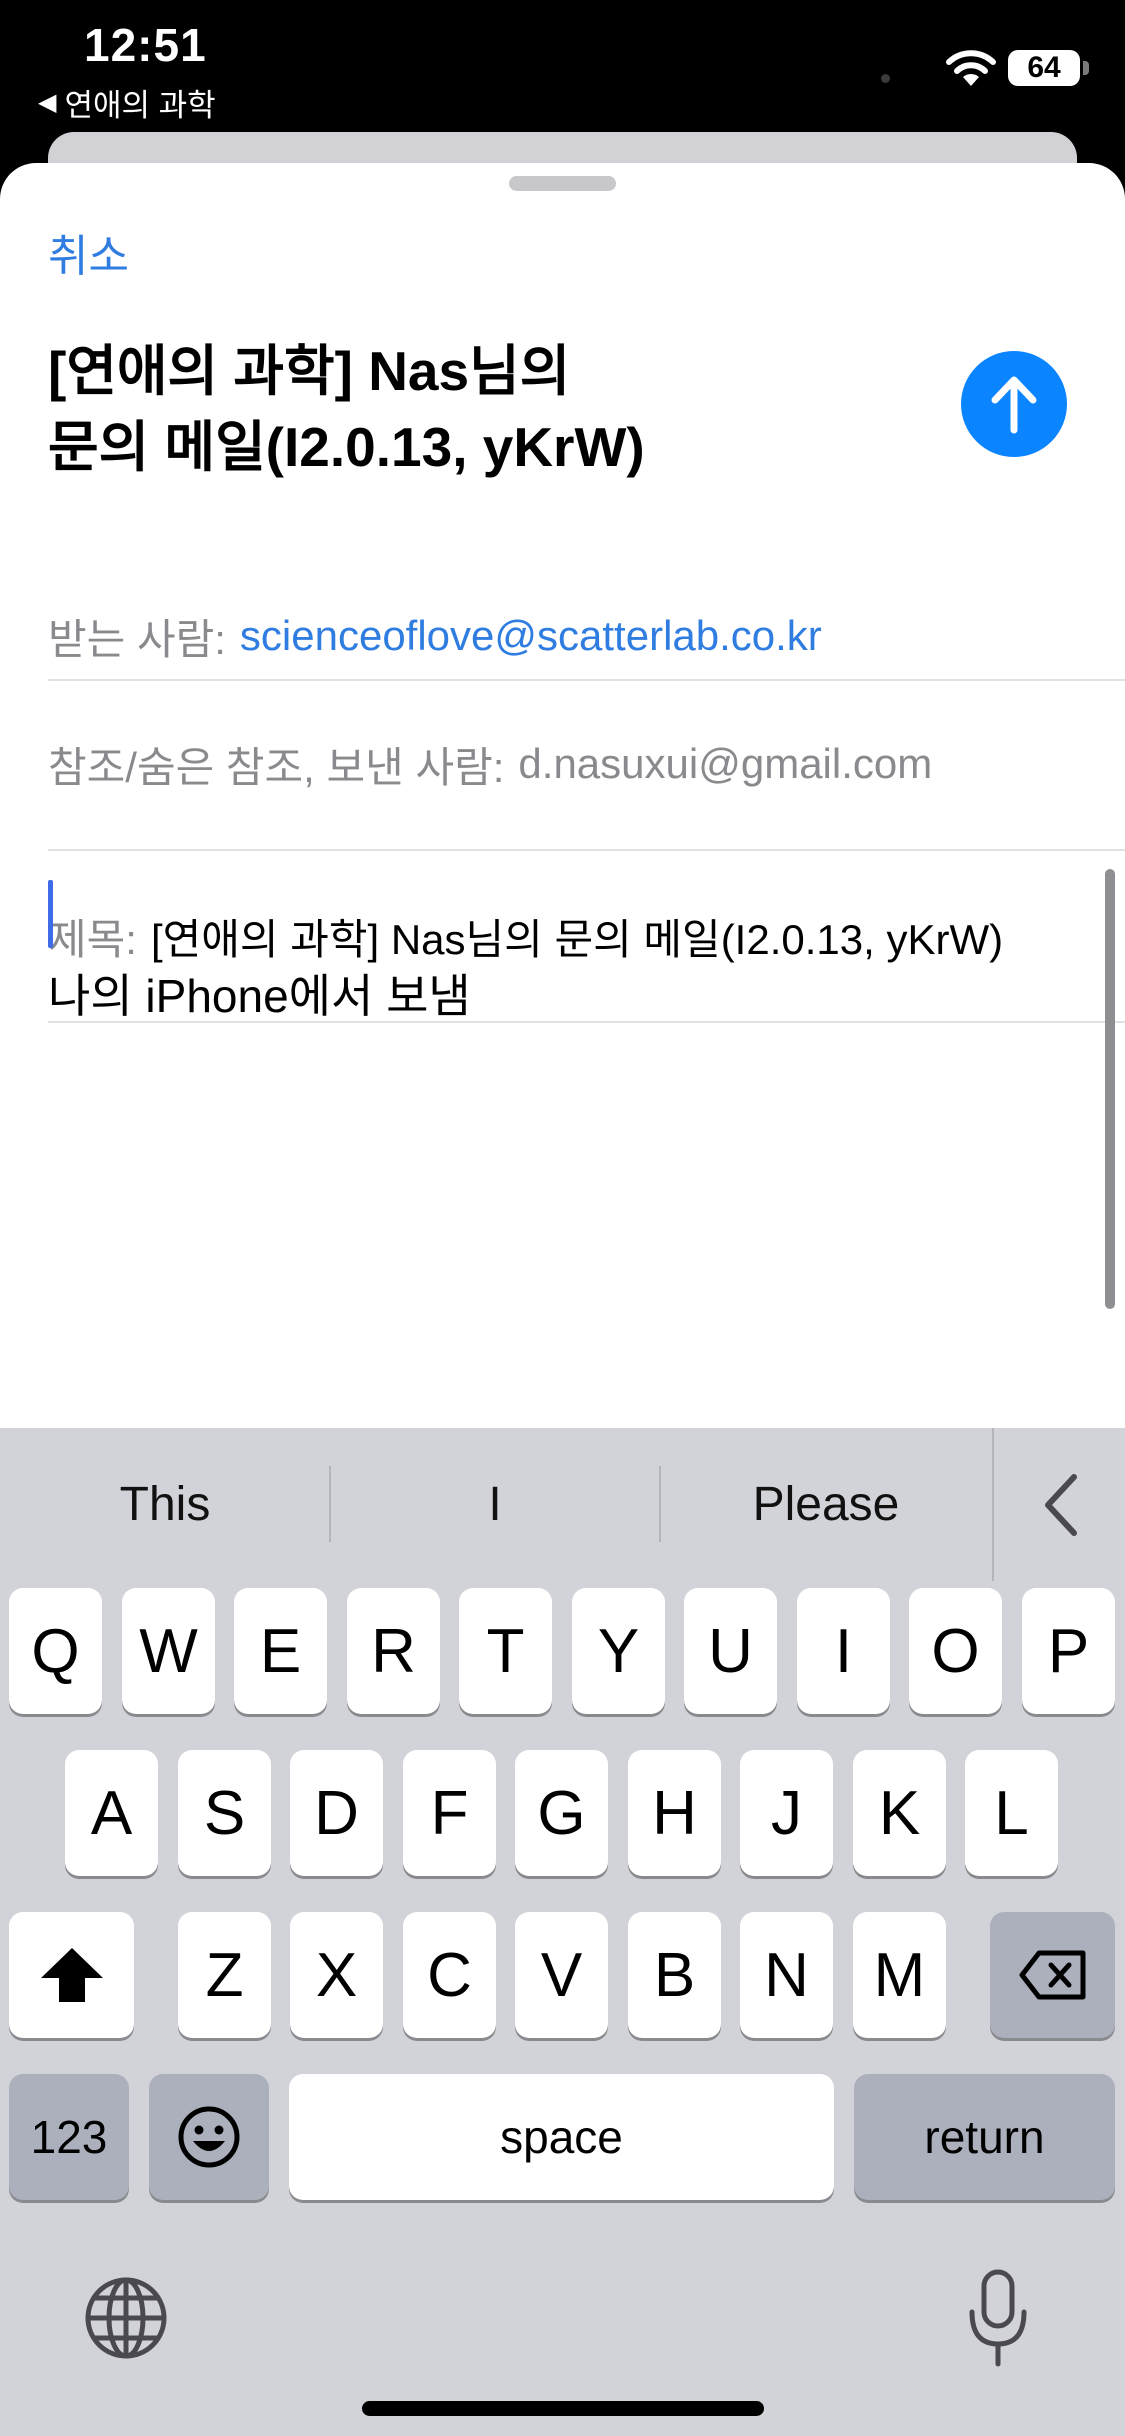  I want to click on wifi-icon, so click(971, 68).